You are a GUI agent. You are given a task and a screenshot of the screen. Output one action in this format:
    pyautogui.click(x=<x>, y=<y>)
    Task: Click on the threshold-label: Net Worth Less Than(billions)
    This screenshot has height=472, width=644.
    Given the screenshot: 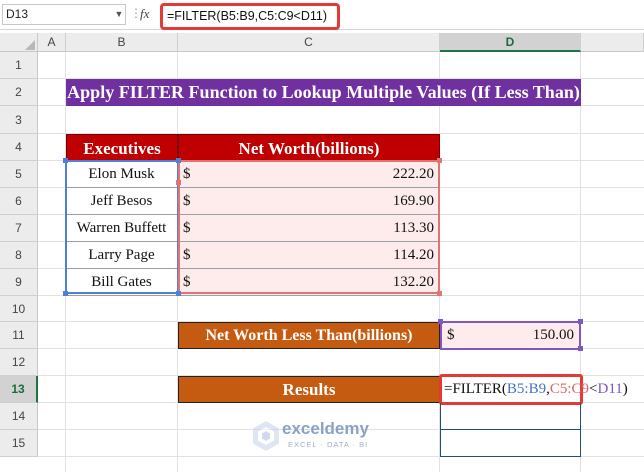 What is the action you would take?
    pyautogui.click(x=309, y=335)
    